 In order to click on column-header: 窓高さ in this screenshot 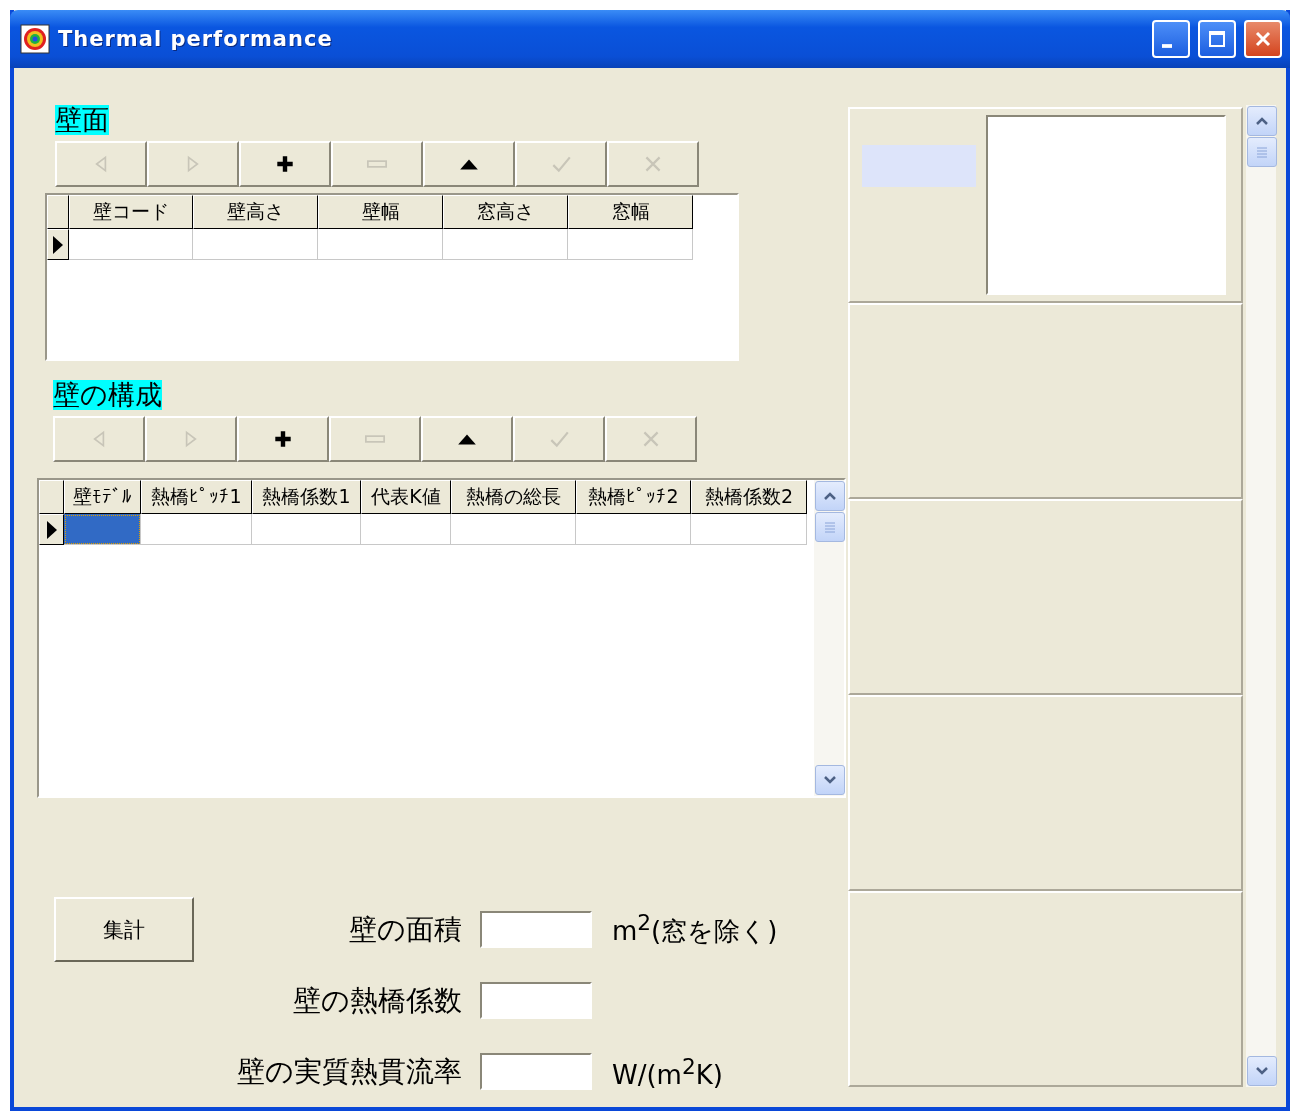, I will do `click(505, 212)`.